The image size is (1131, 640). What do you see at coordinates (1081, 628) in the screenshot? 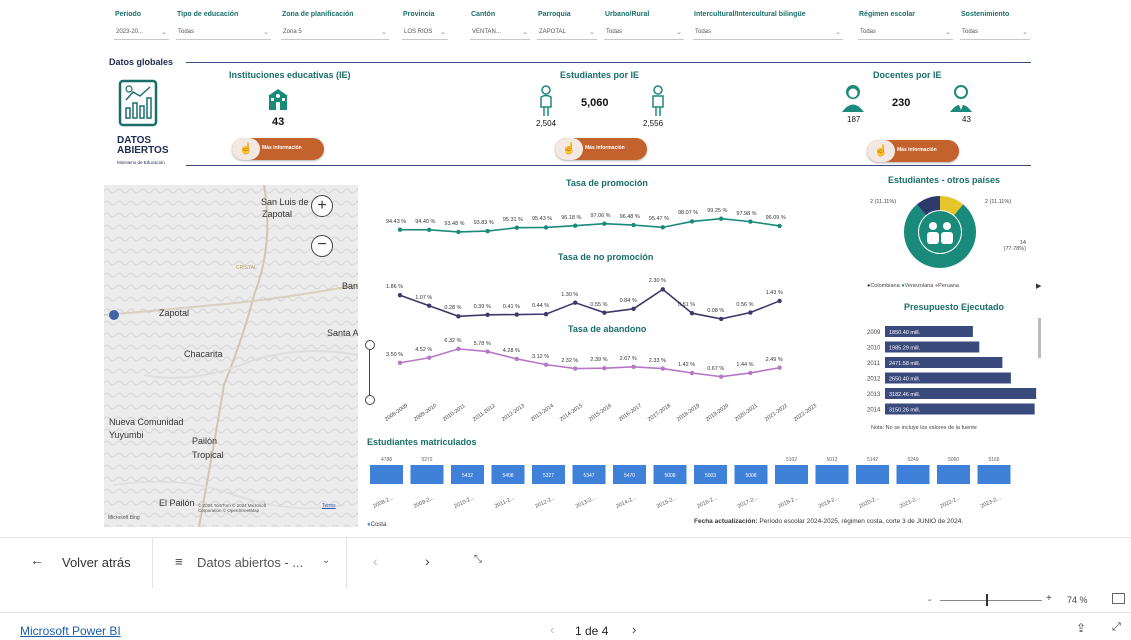
I see `share-icon: ⇪` at bounding box center [1081, 628].